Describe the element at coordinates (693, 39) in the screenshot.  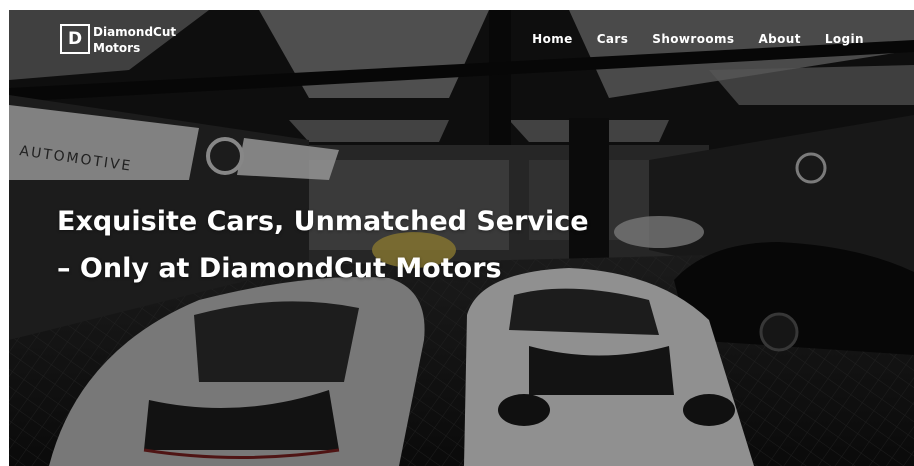
I see `nav-link-showrooms: Showrooms` at that location.